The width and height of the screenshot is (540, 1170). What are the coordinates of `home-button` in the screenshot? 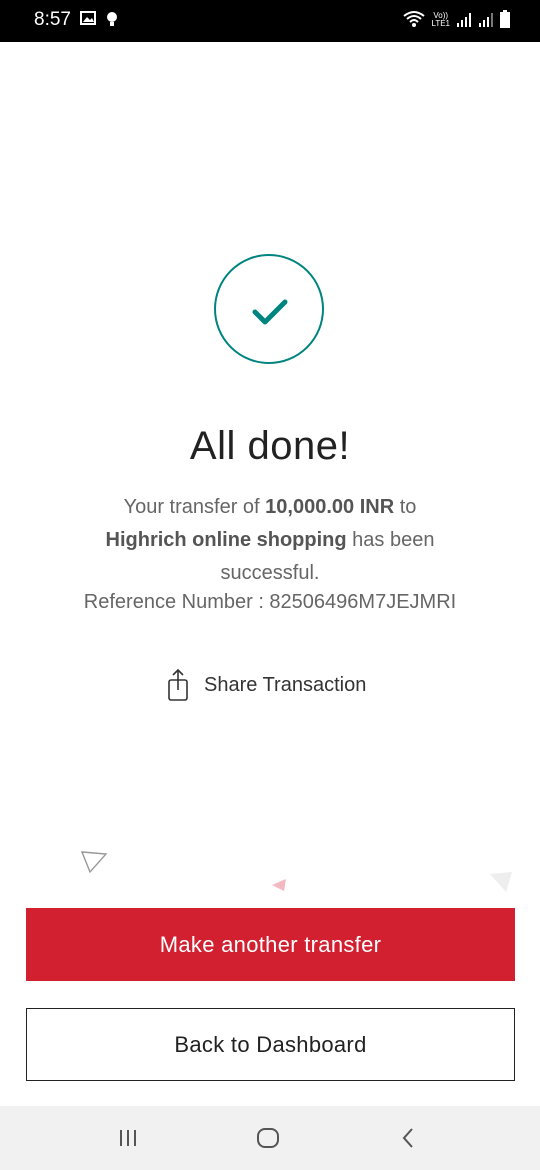 It's located at (268, 1138).